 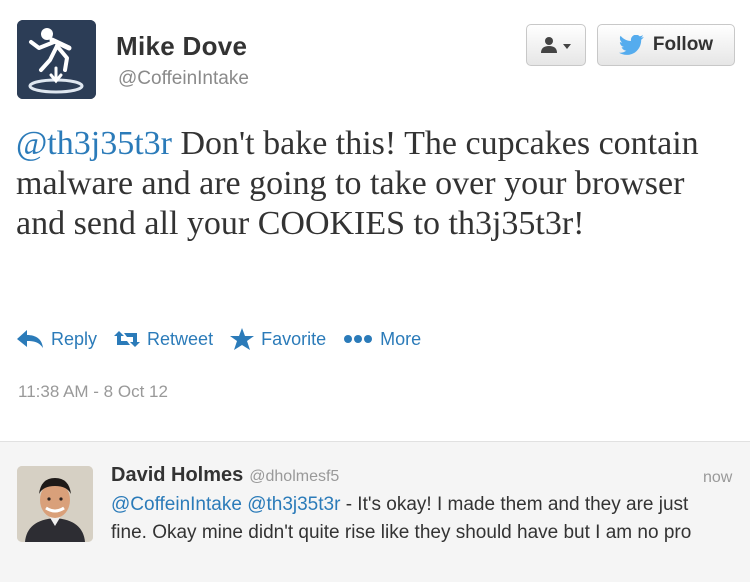 I want to click on reply-author: David Holmes @dholmesf5, so click(x=225, y=475).